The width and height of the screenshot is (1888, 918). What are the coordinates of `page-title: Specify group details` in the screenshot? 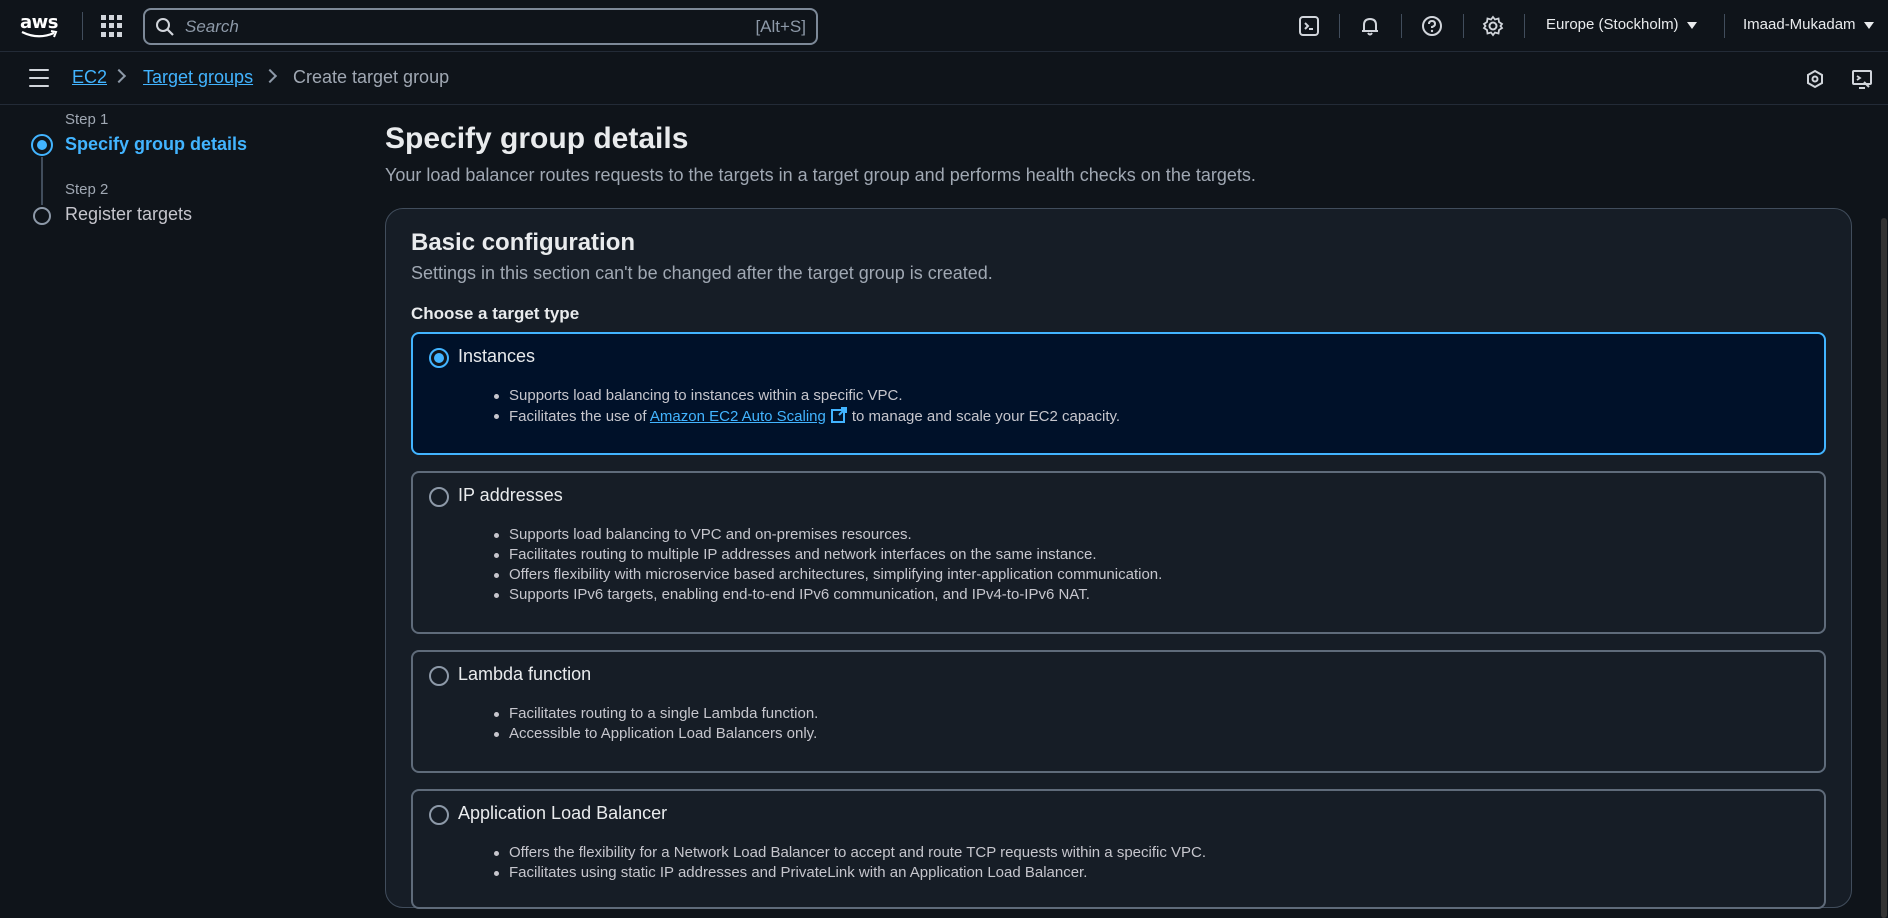 It's located at (537, 138).